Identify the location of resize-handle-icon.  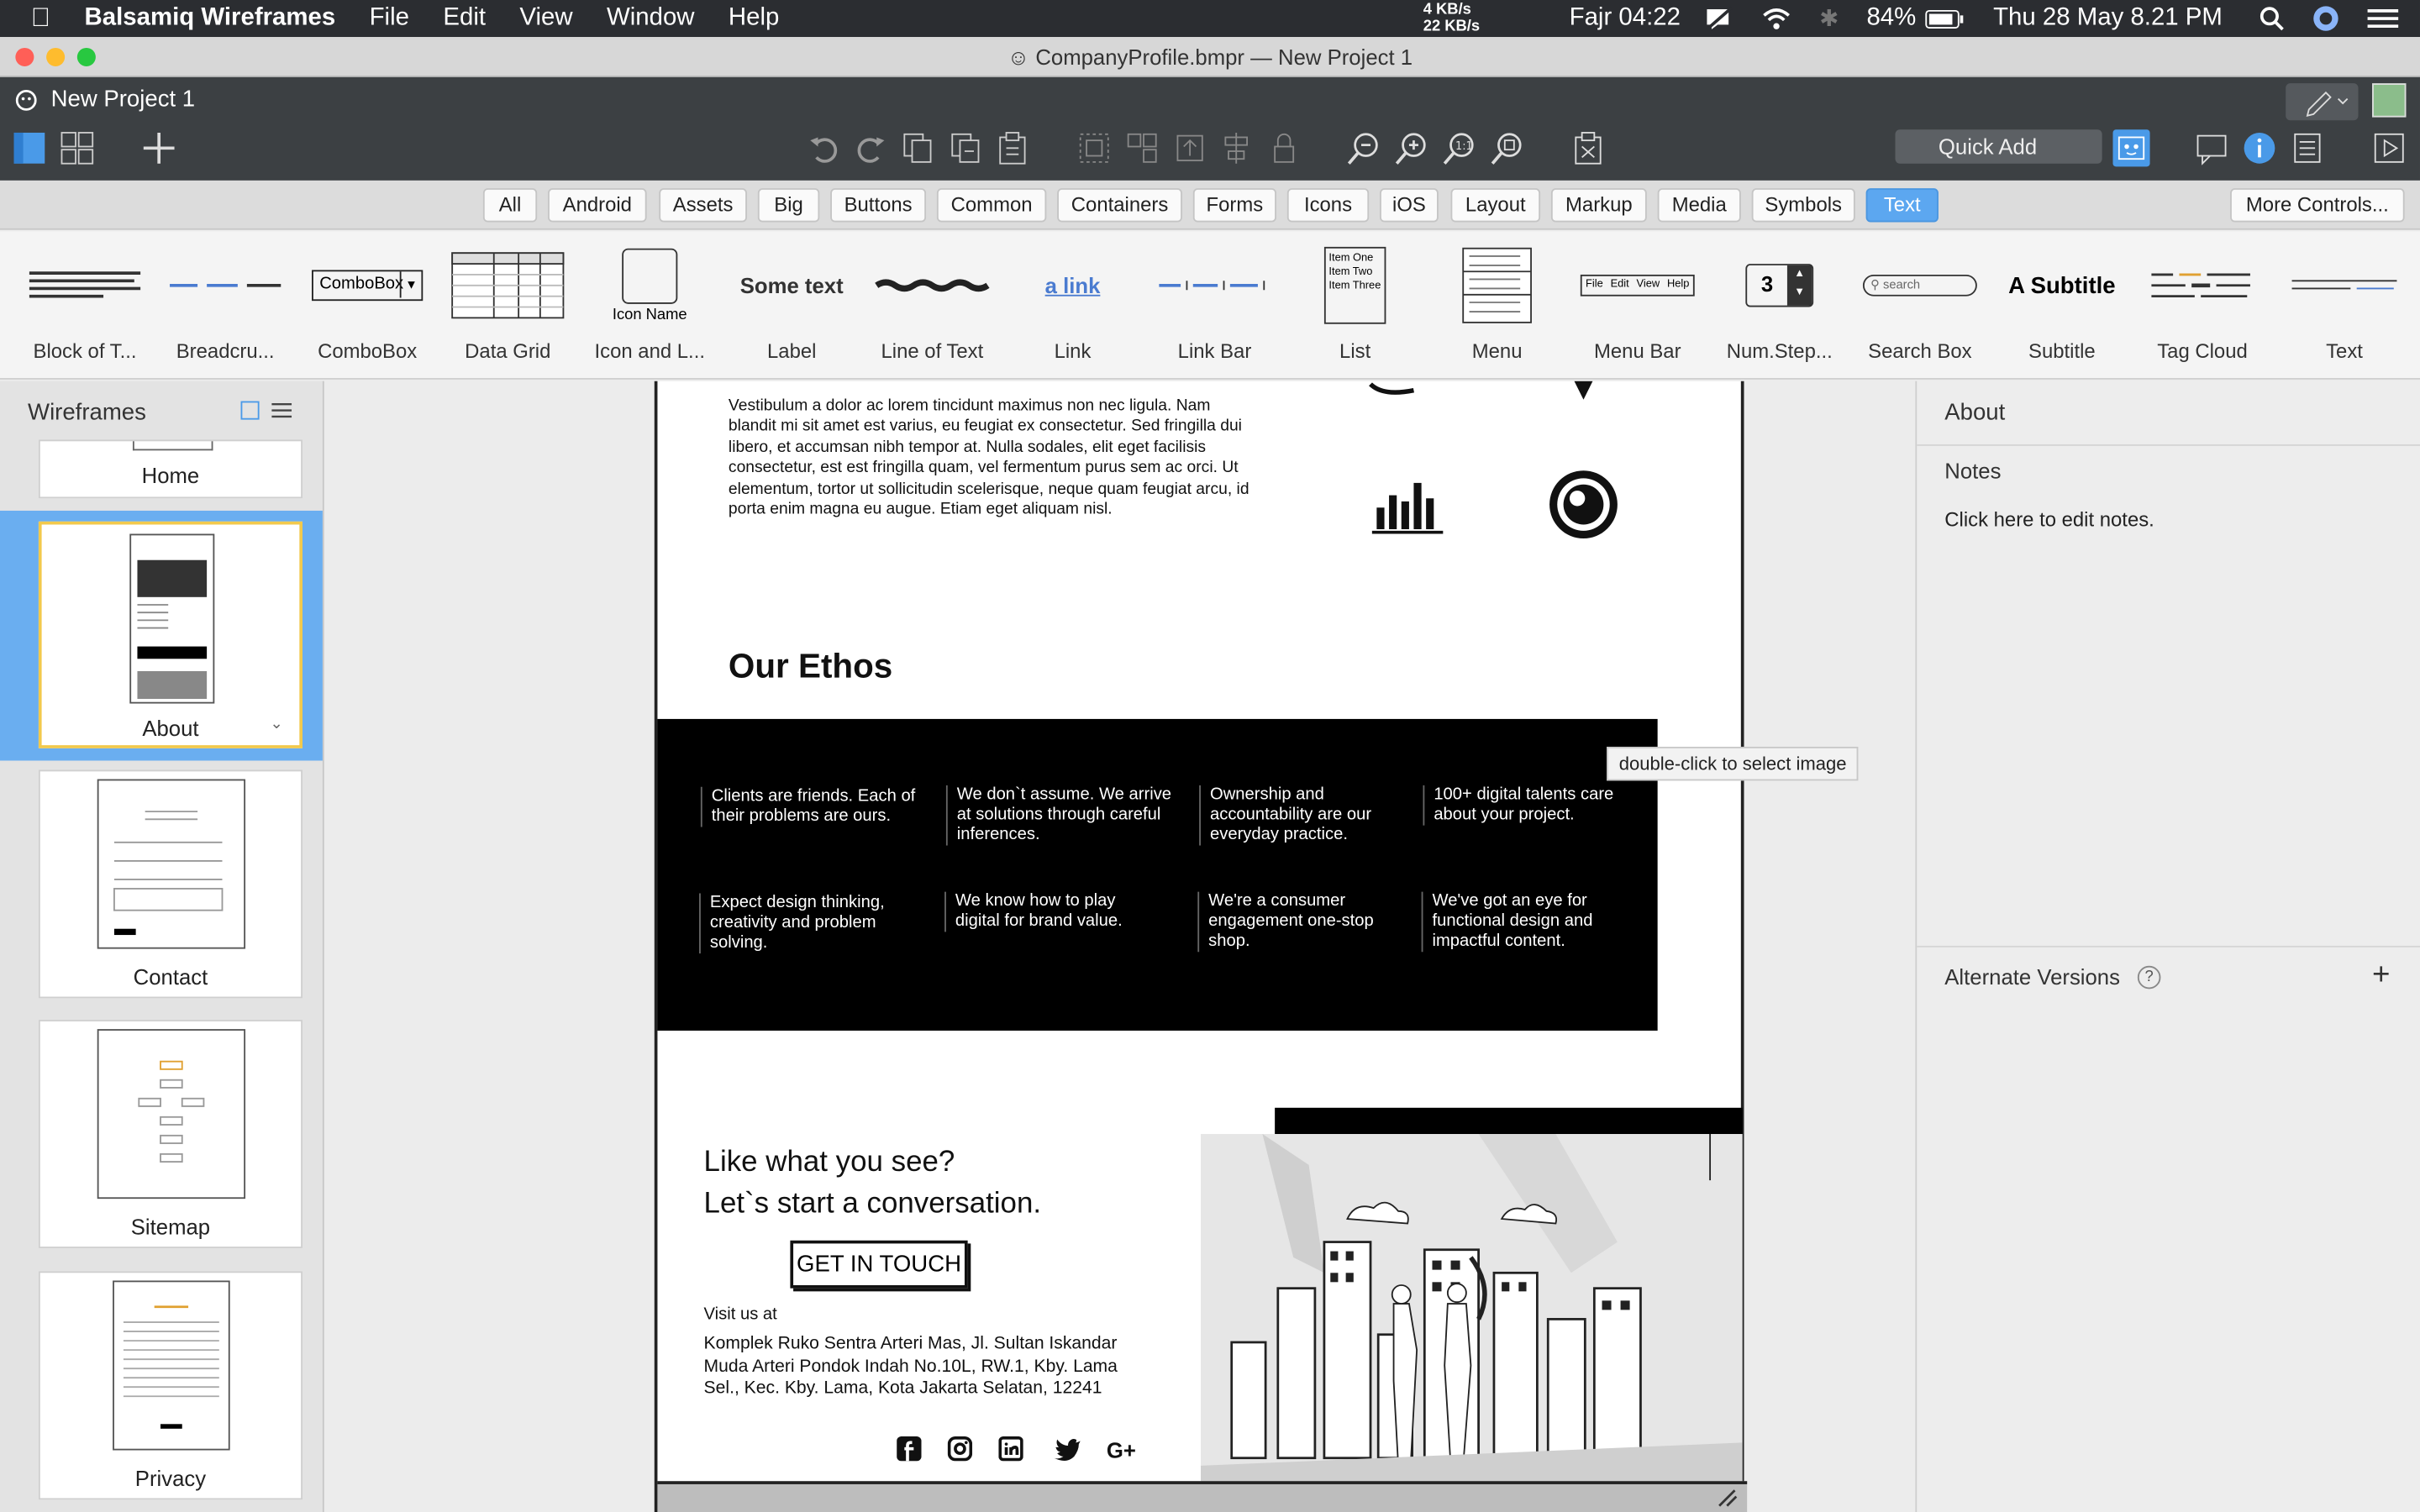
(1727, 1497).